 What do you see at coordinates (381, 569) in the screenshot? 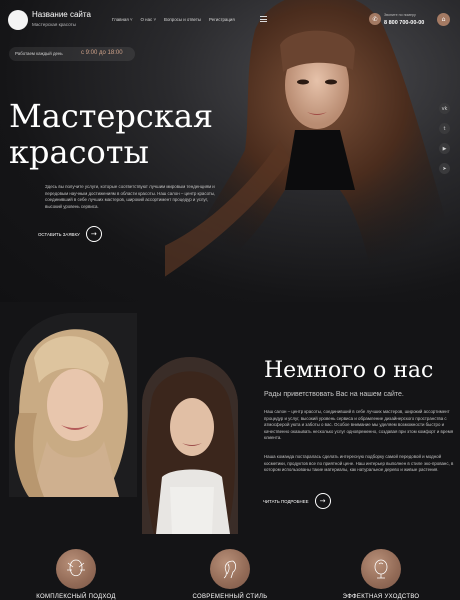
I see `mirror-icon` at bounding box center [381, 569].